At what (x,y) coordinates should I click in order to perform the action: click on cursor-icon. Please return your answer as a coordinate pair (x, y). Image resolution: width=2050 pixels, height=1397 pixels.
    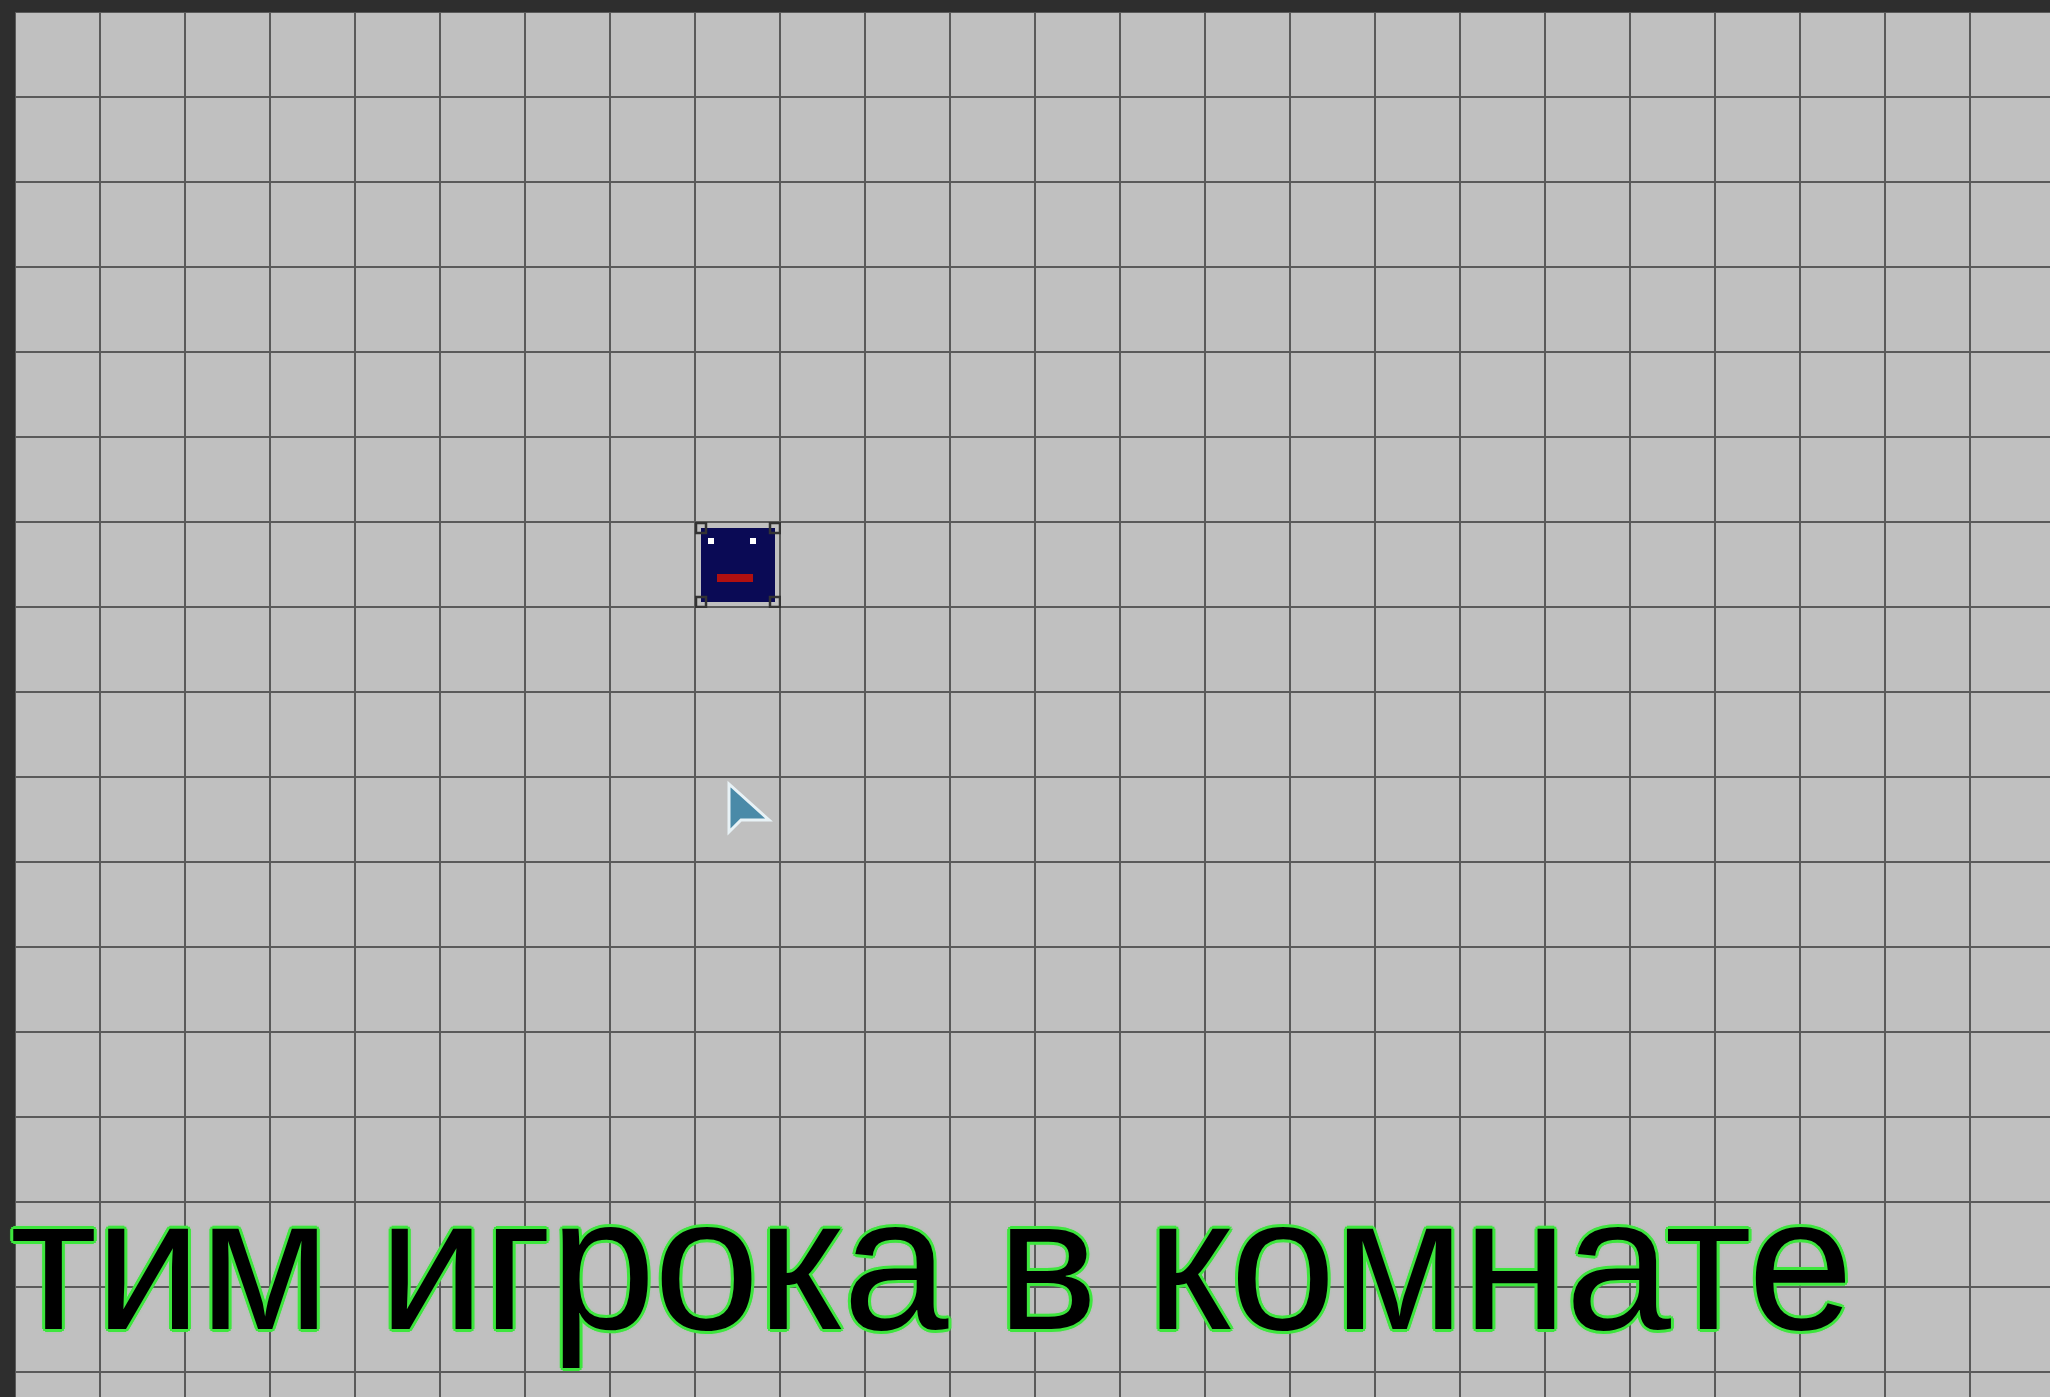
    Looking at the image, I should click on (749, 809).